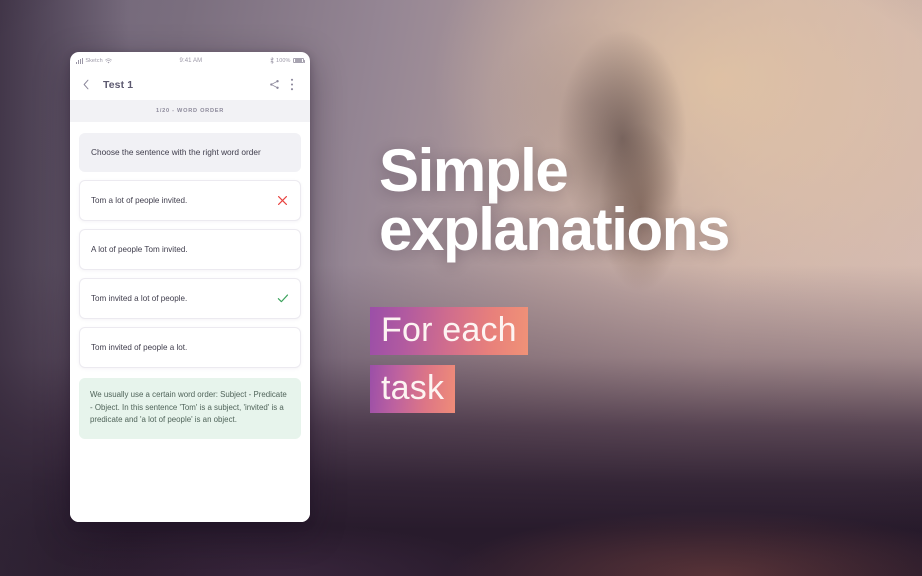  Describe the element at coordinates (190, 84) in the screenshot. I see `app-toolbar: Test 1` at that location.